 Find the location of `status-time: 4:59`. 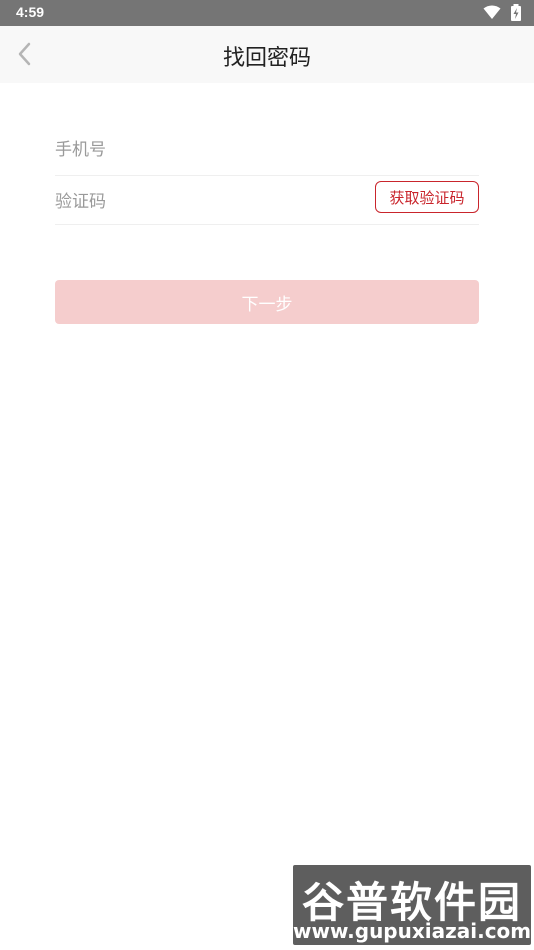

status-time: 4:59 is located at coordinates (30, 12).